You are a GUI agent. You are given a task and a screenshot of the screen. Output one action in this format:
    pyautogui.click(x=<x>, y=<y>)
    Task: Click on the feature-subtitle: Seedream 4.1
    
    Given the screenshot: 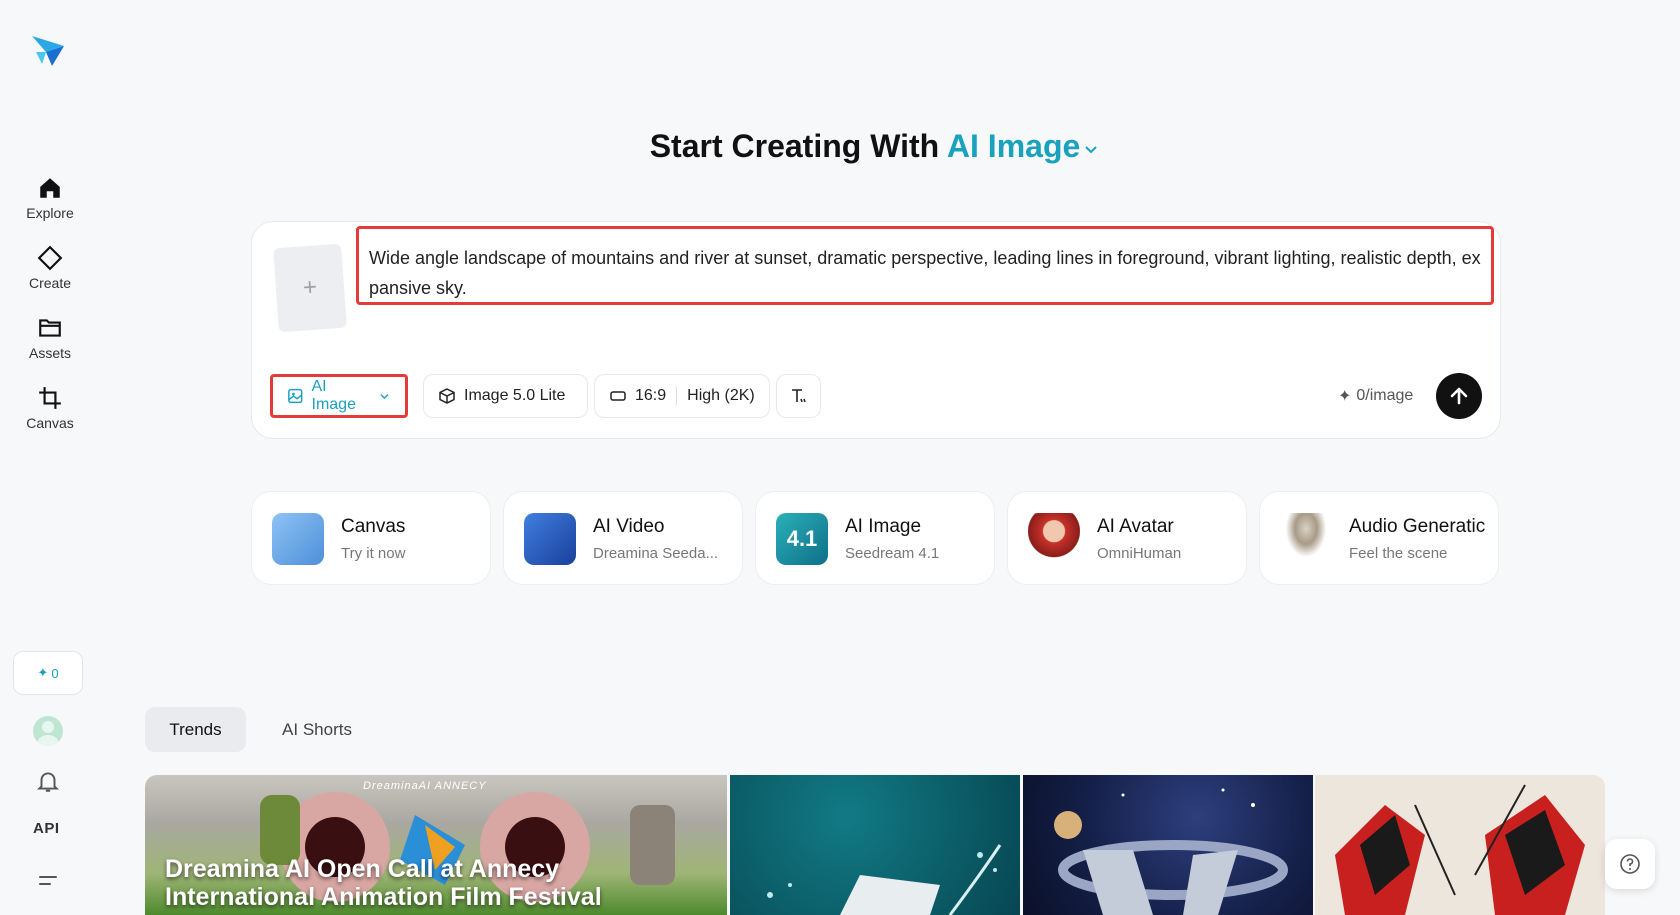 What is the action you would take?
    pyautogui.click(x=892, y=553)
    